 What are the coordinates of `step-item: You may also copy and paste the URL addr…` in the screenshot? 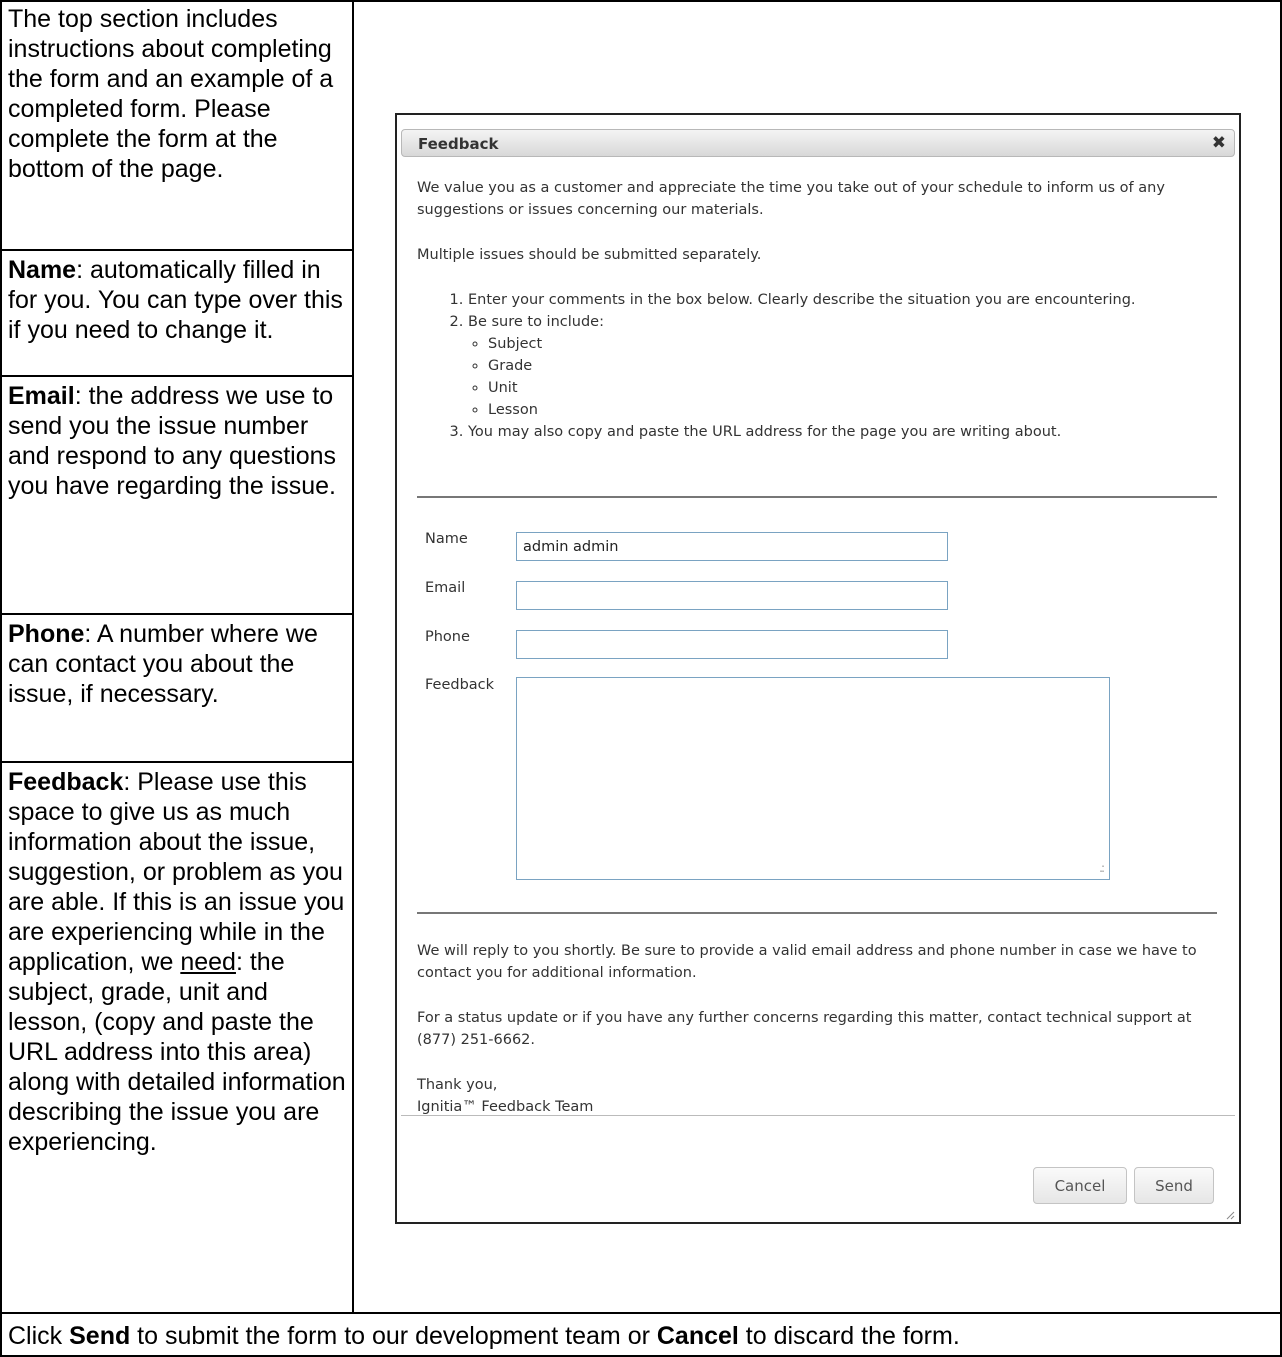 It's located at (847, 432).